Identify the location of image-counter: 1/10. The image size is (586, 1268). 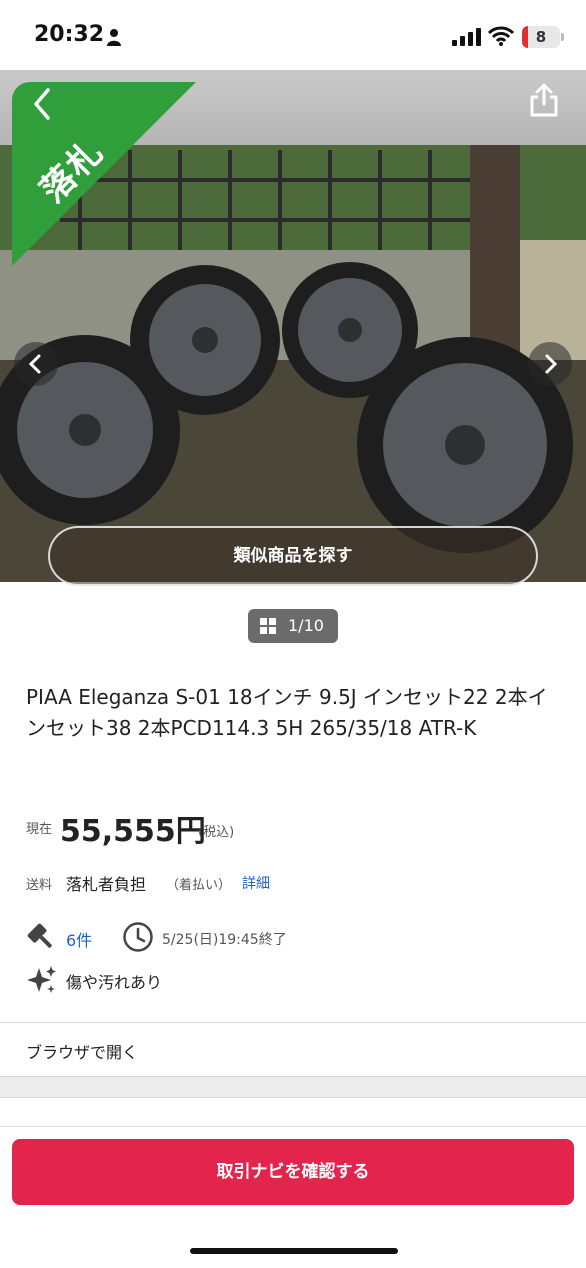
(293, 626).